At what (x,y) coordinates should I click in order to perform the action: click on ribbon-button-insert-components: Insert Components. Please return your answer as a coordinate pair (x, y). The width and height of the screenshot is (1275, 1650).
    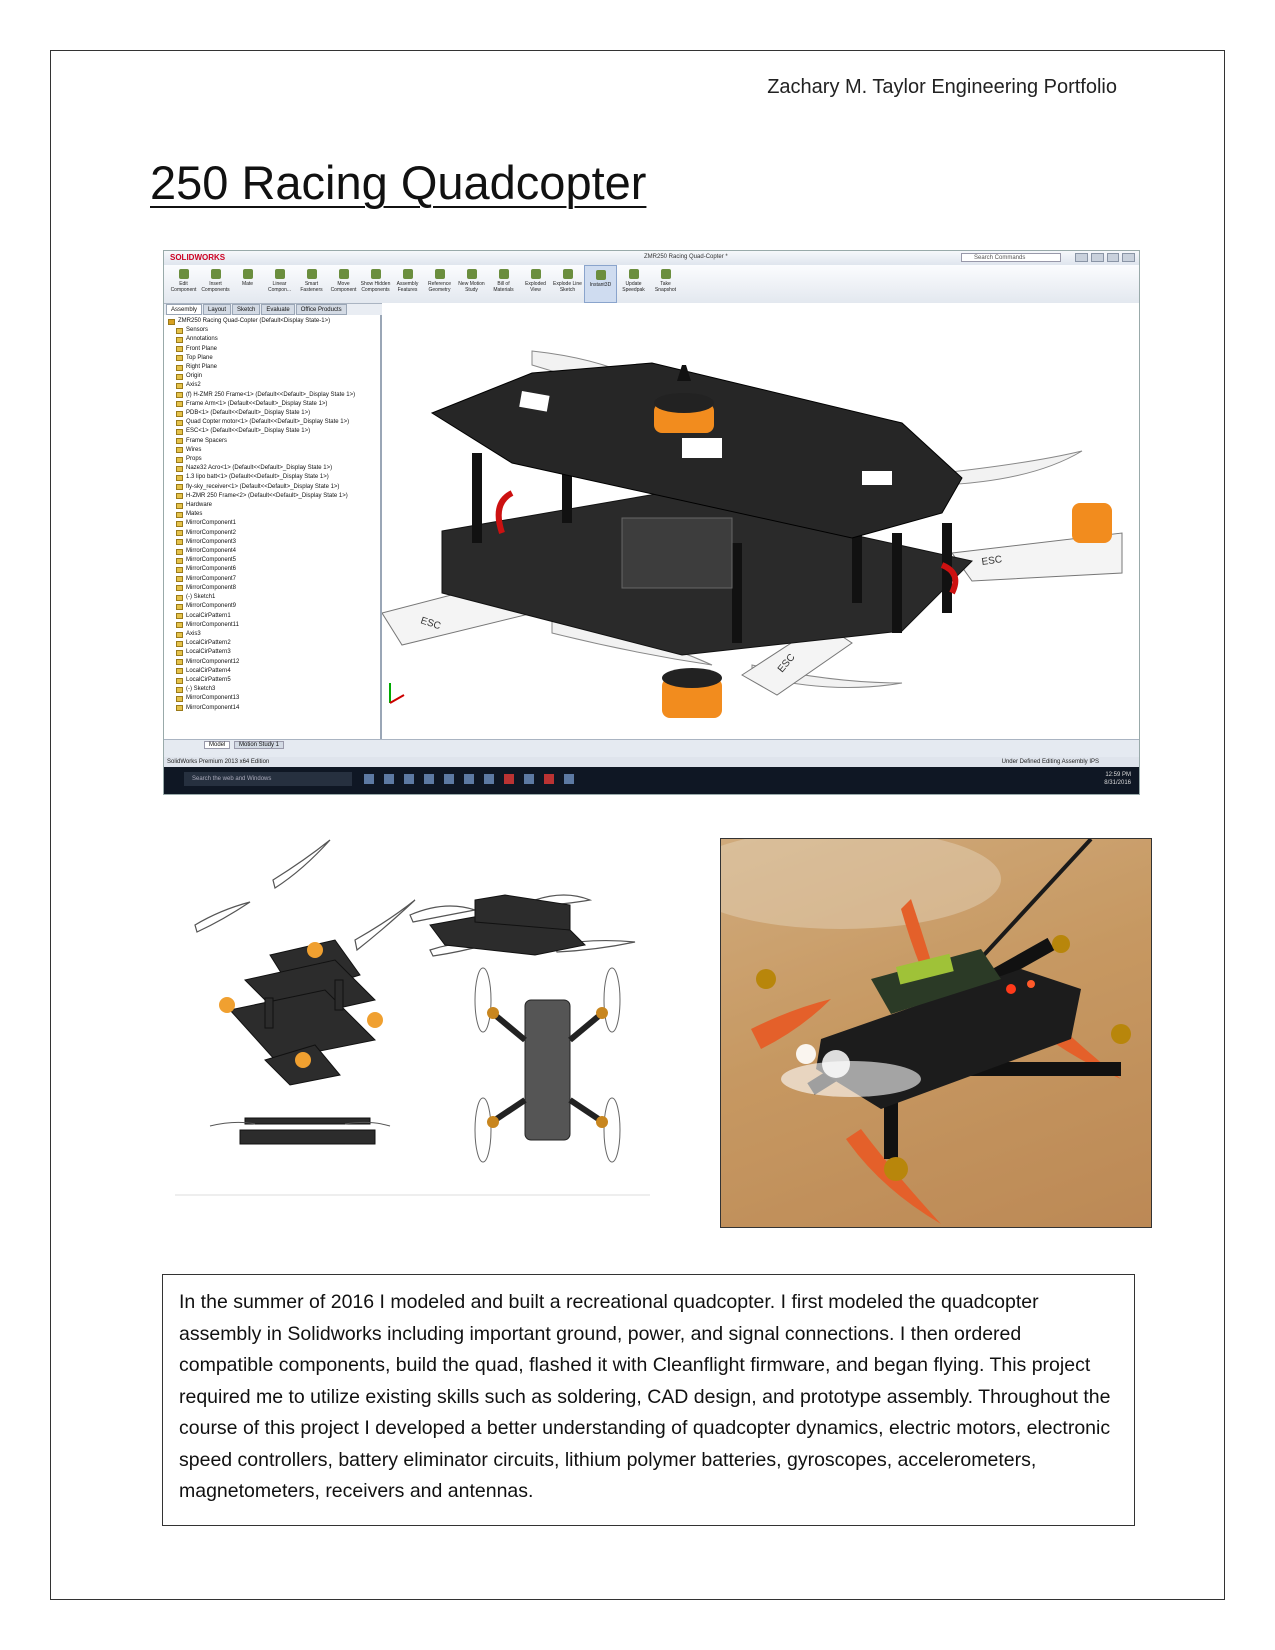
    Looking at the image, I should click on (215, 284).